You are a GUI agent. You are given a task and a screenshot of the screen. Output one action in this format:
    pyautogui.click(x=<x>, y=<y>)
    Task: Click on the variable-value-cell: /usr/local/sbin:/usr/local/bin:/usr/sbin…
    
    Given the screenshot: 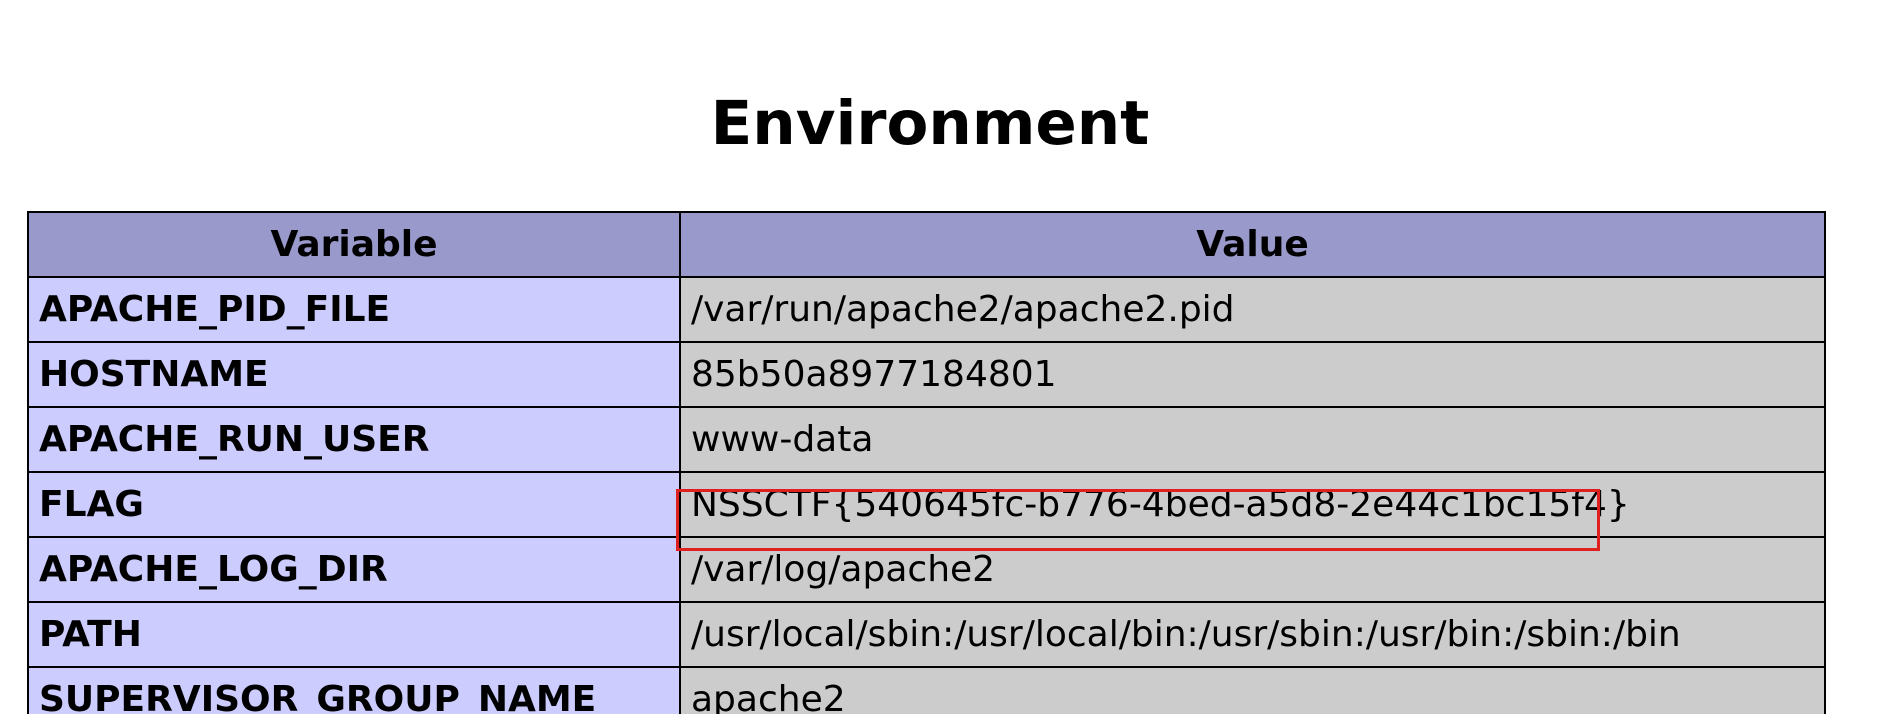 What is the action you would take?
    pyautogui.click(x=1252, y=634)
    